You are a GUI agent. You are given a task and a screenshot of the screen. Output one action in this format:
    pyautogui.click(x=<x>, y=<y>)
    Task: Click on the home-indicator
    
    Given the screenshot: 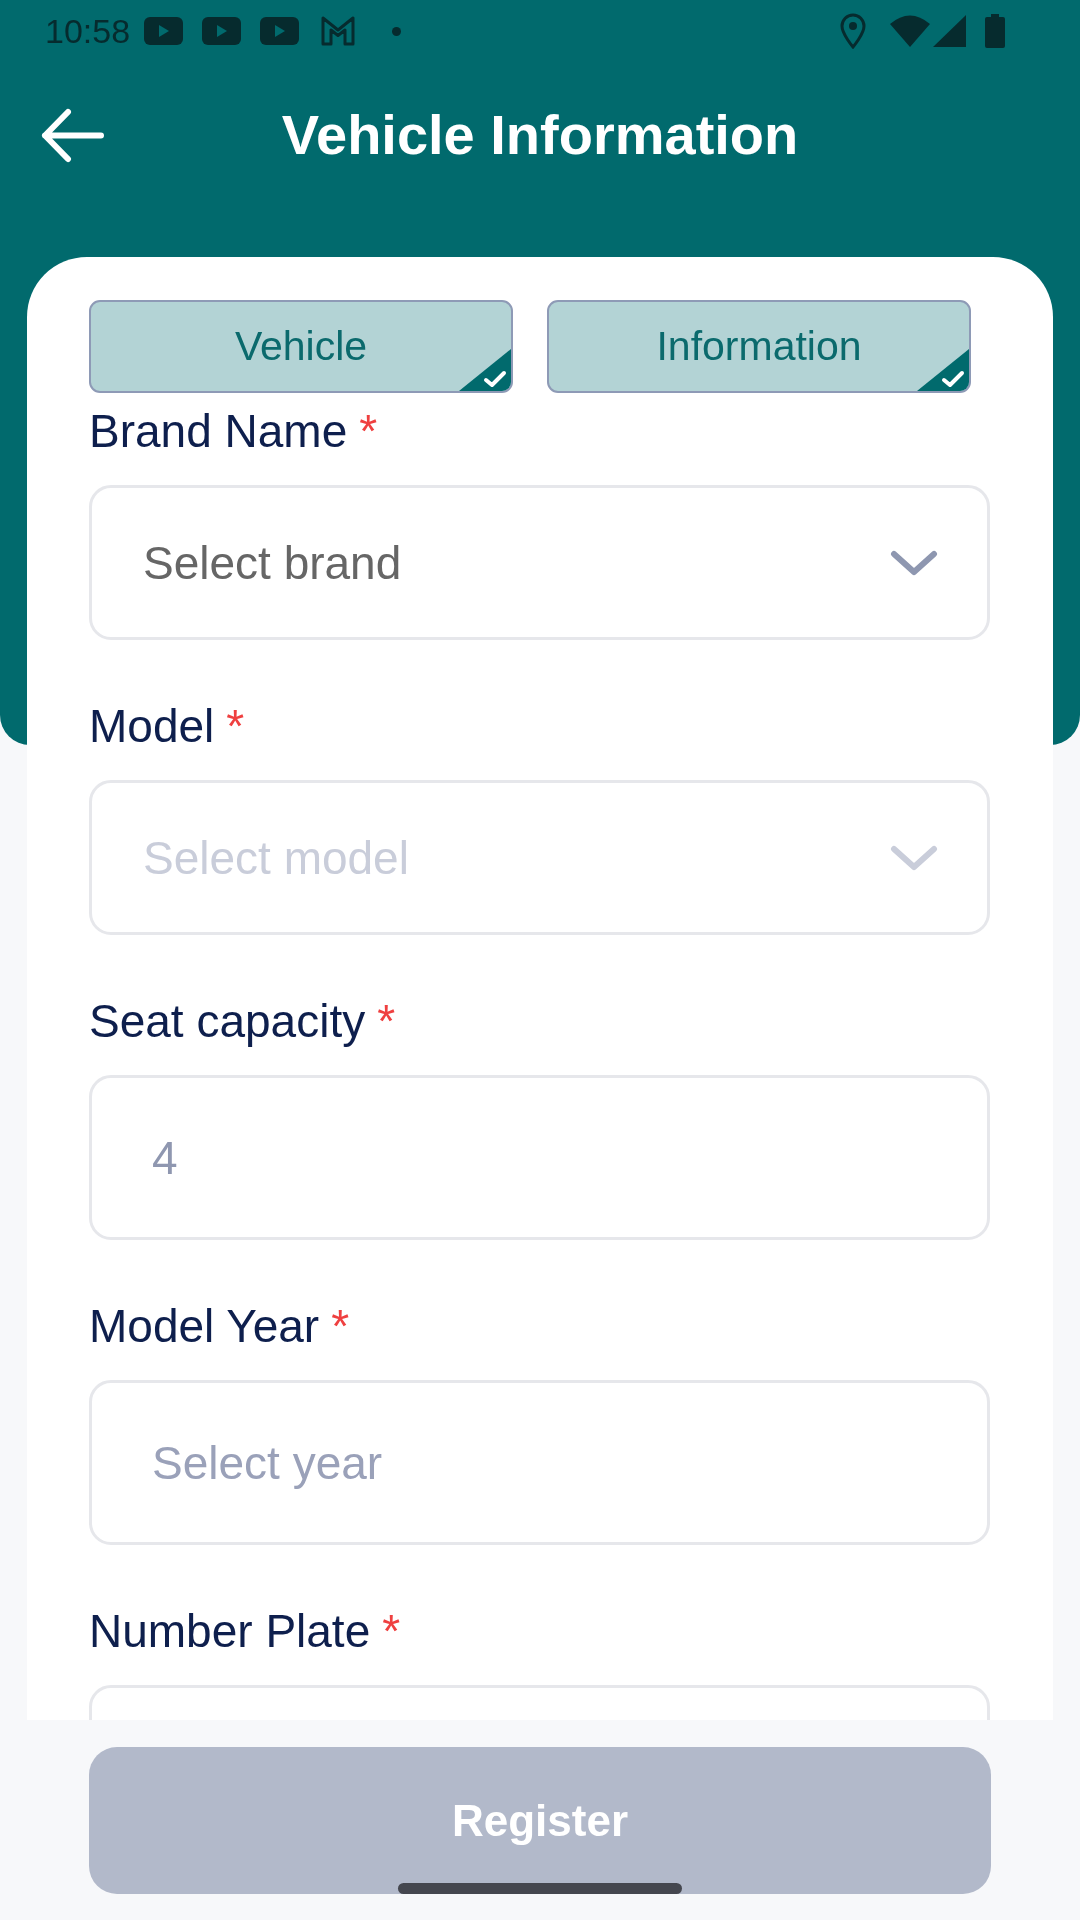 What is the action you would take?
    pyautogui.click(x=540, y=1888)
    